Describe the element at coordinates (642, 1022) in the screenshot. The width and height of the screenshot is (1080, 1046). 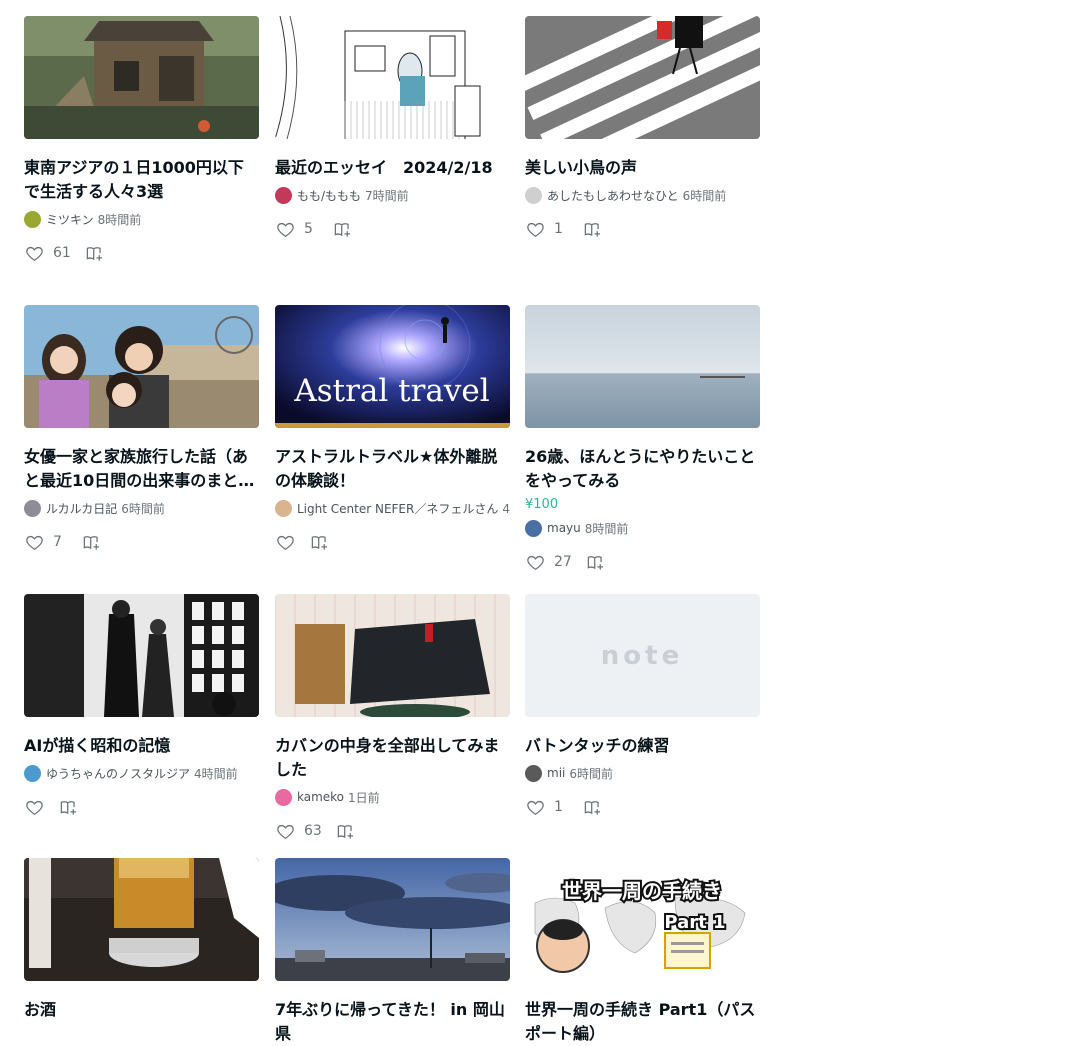
I see `card-title: 世界一周の手続き Part1（パスポート編）` at that location.